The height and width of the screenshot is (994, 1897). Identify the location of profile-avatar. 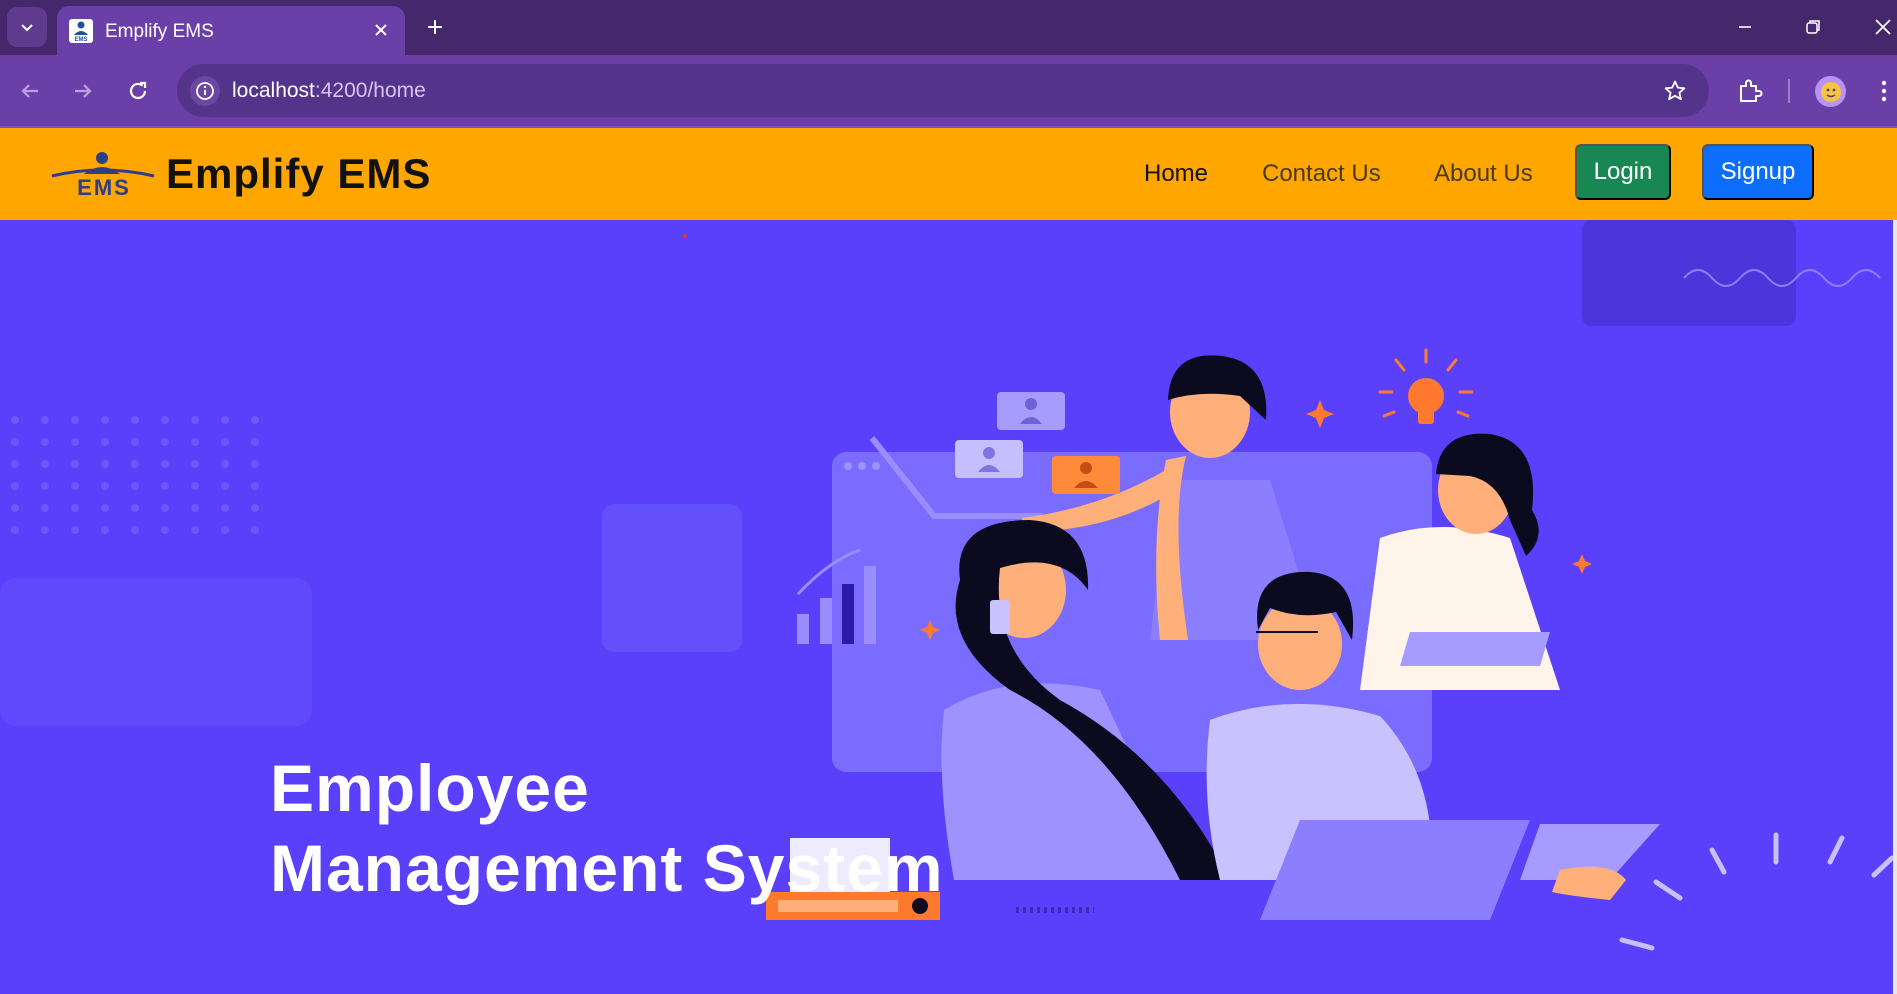
(1830, 91).